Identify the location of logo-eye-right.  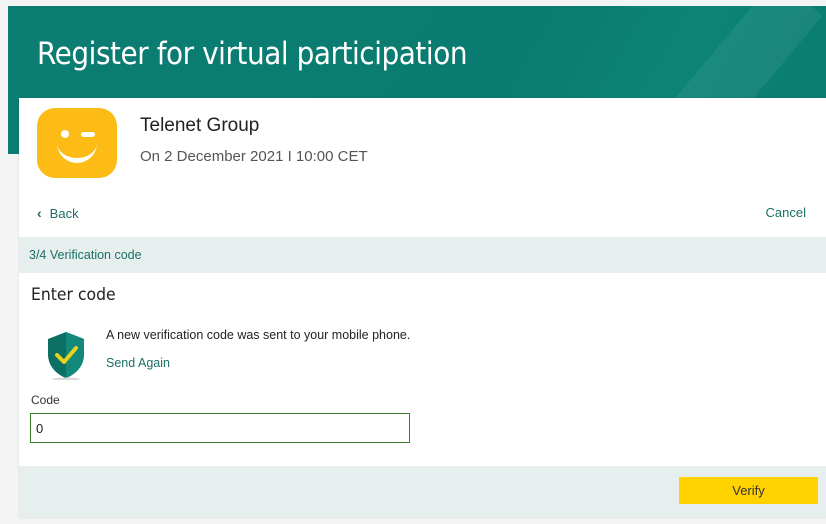
(88, 134).